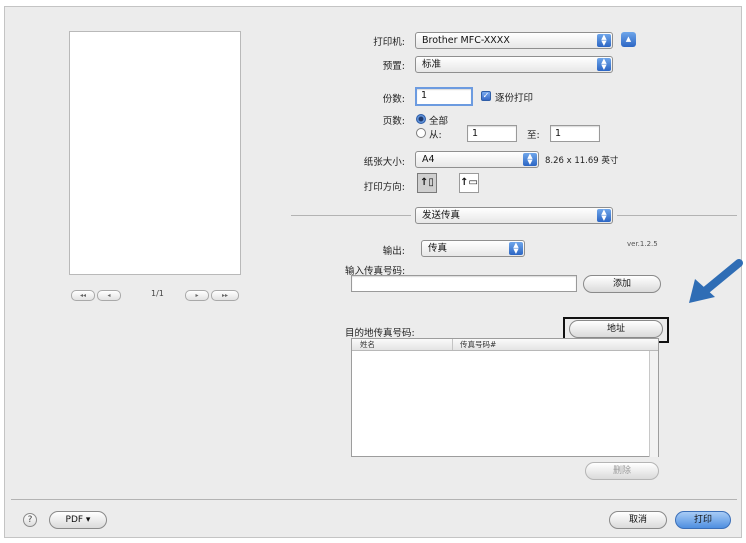 The image size is (746, 543). Describe the element at coordinates (155, 153) in the screenshot. I see `page-preview` at that location.